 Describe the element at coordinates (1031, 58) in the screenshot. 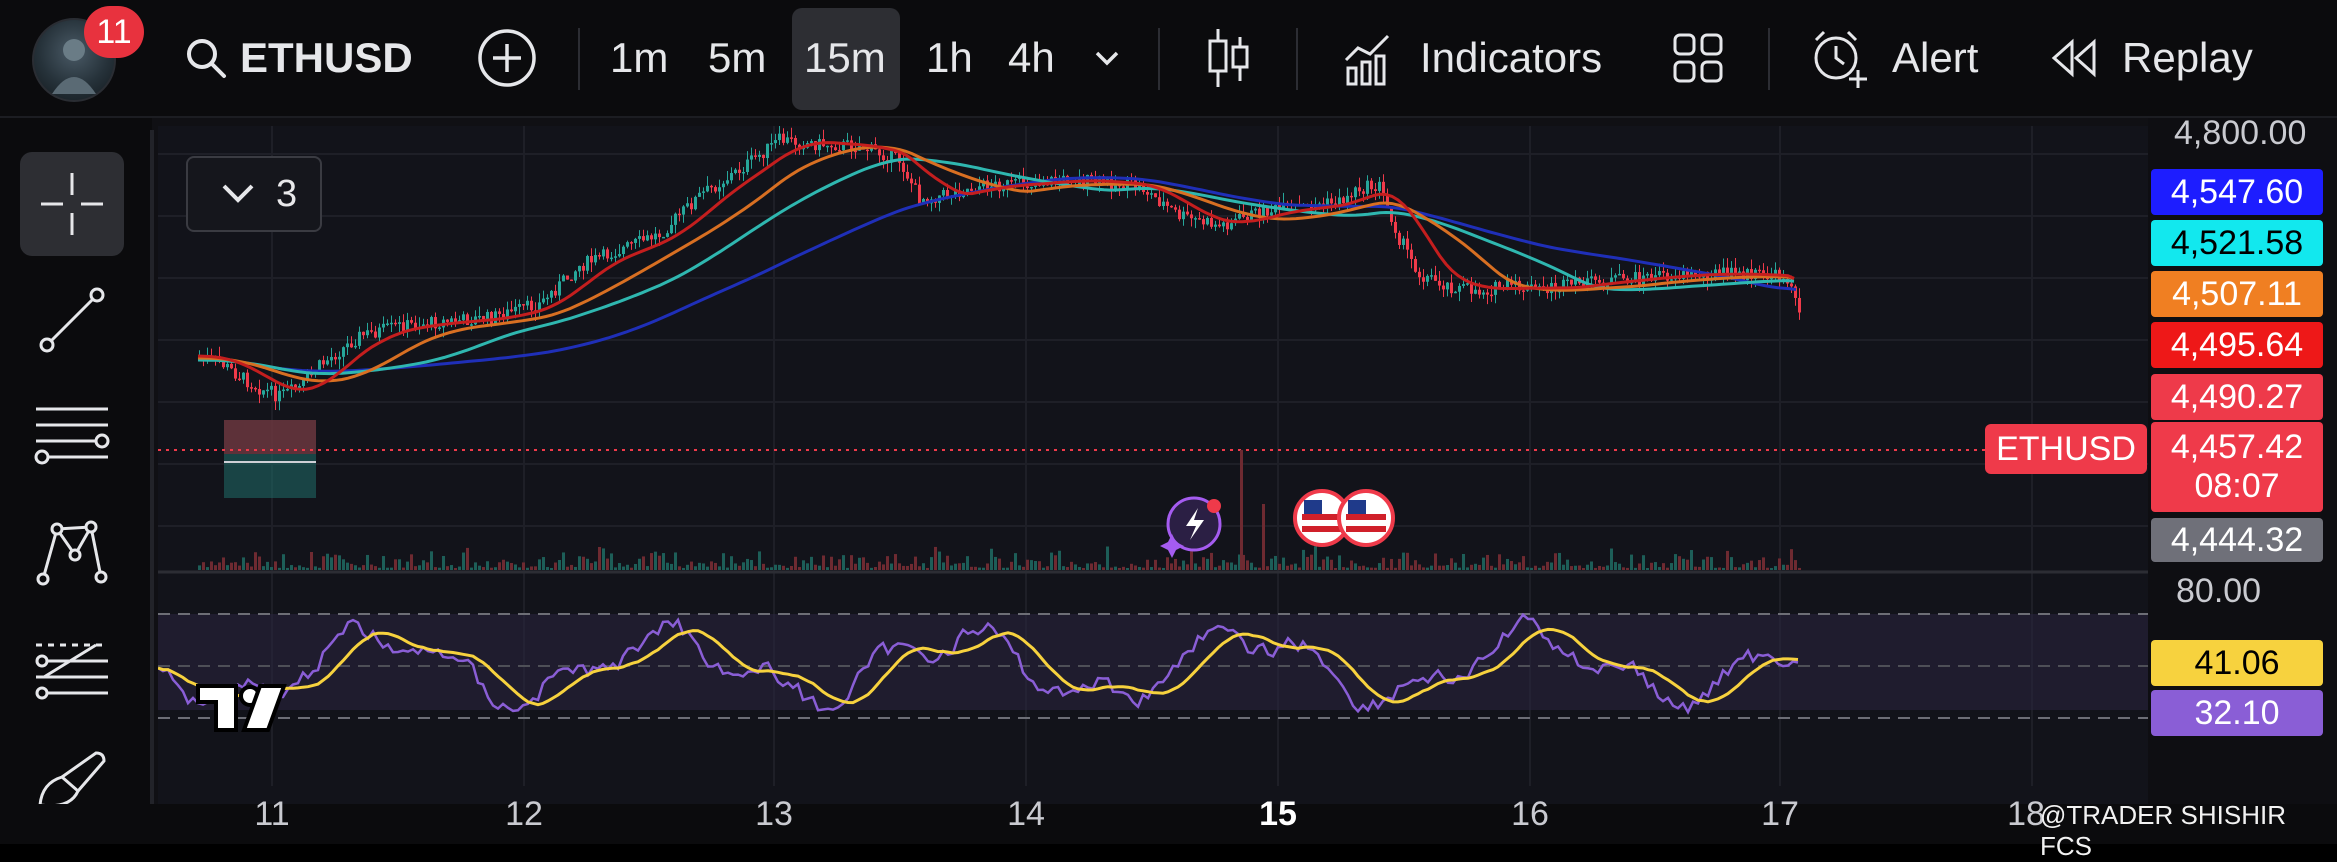

I see `timeframe-4h: 4h` at that location.